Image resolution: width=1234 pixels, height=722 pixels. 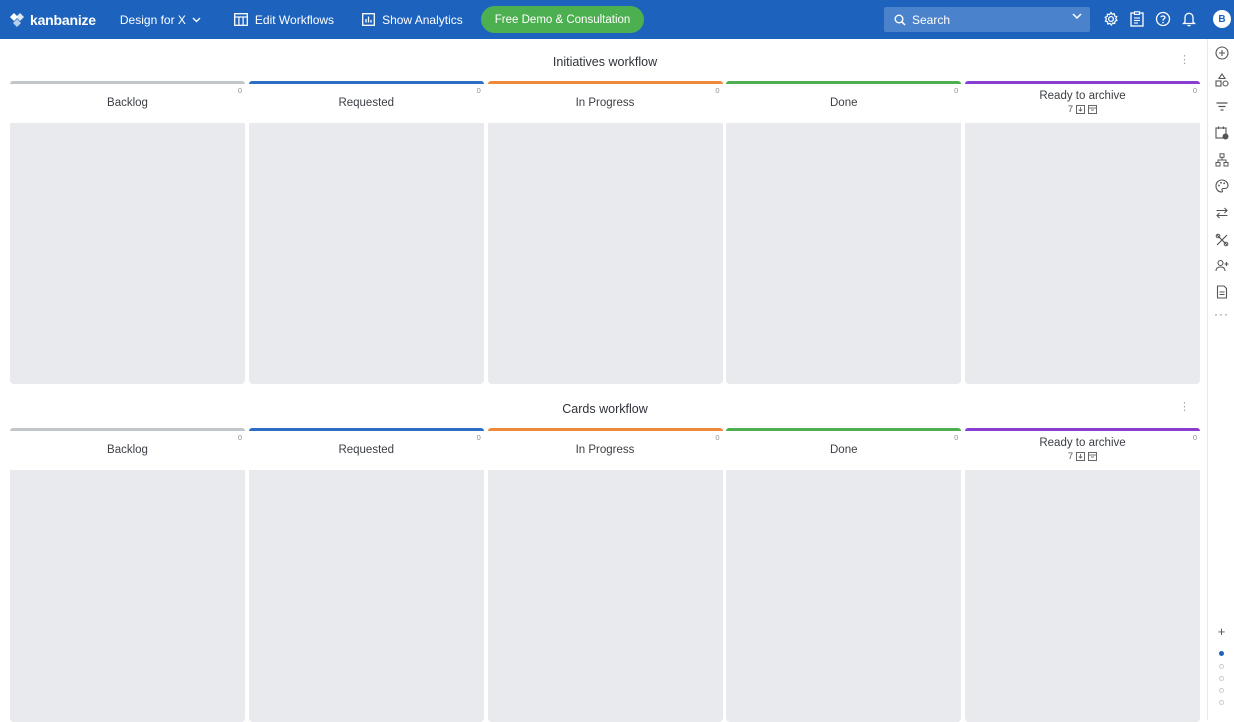 What do you see at coordinates (1077, 16) in the screenshot?
I see `search-dropdown-icon` at bounding box center [1077, 16].